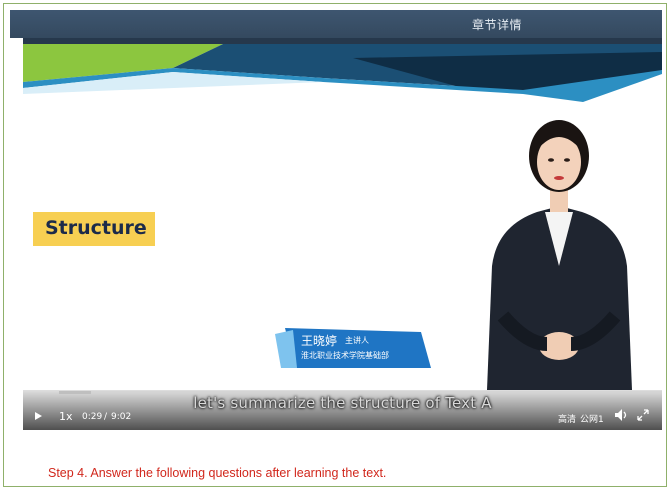  Describe the element at coordinates (643, 415) in the screenshot. I see `fullscreen-icon` at that location.